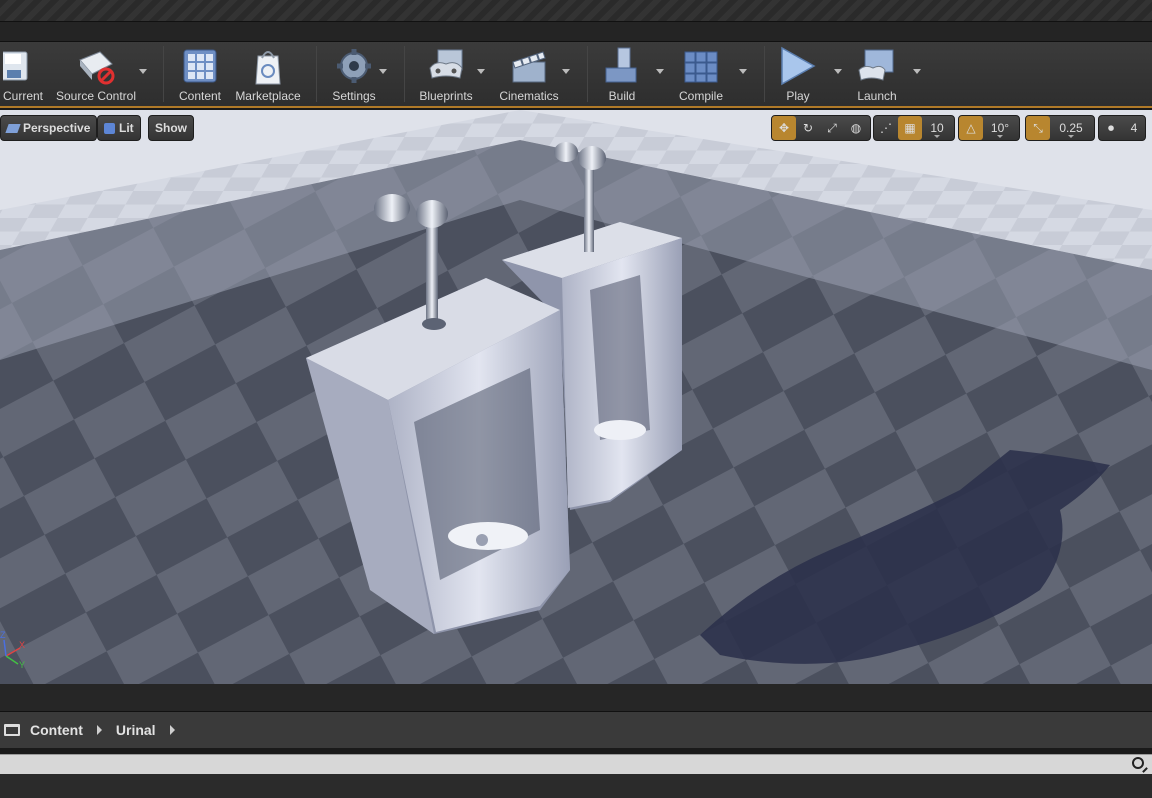 Image resolution: width=1152 pixels, height=798 pixels. I want to click on axis-x-label: X, so click(22, 645).